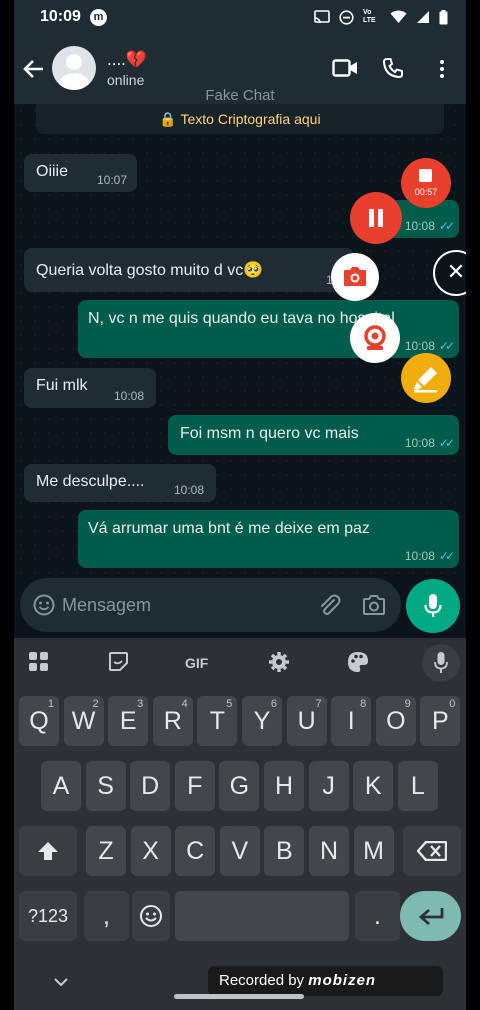 This screenshot has width=480, height=1010. What do you see at coordinates (90, 388) in the screenshot?
I see `message-incoming: Fui mlk 10:08` at bounding box center [90, 388].